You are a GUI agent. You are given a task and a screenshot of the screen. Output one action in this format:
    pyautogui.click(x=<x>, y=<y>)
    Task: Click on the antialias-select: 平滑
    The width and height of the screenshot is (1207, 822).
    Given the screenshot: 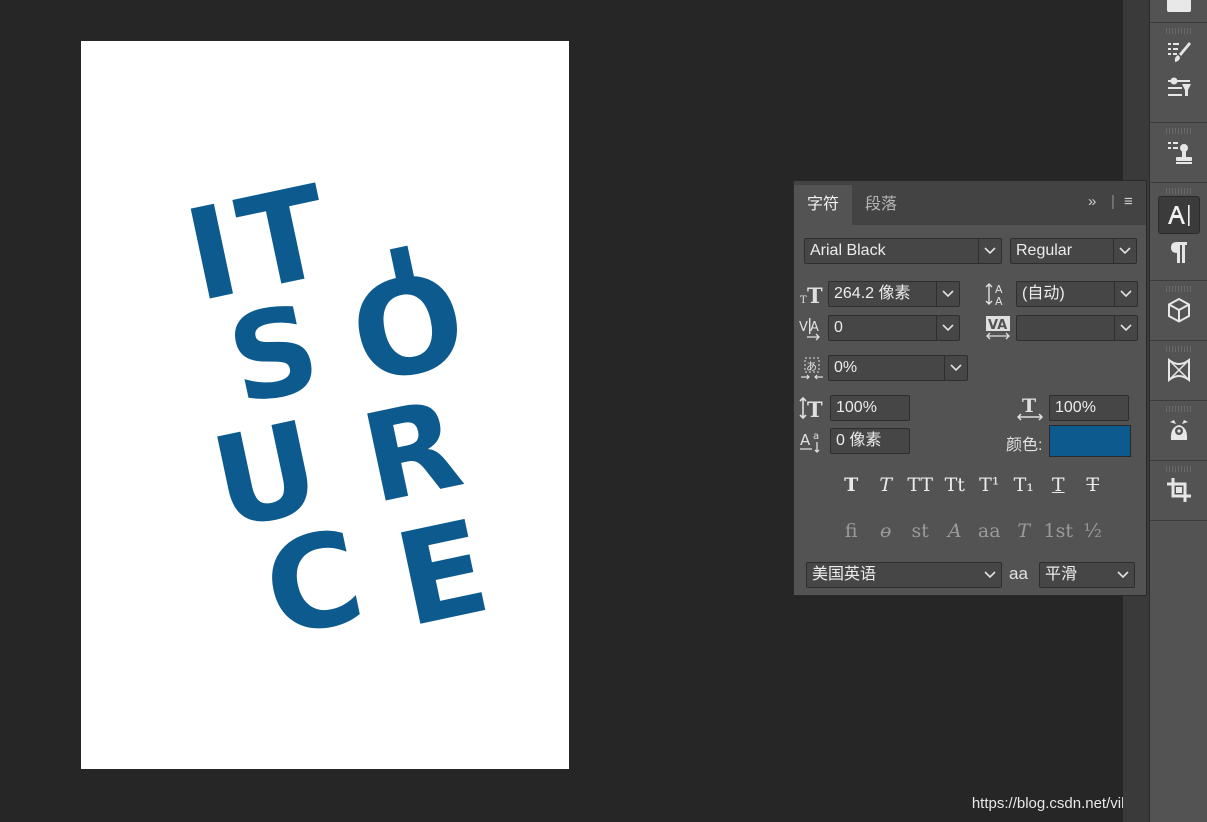 What is the action you would take?
    pyautogui.click(x=1087, y=575)
    